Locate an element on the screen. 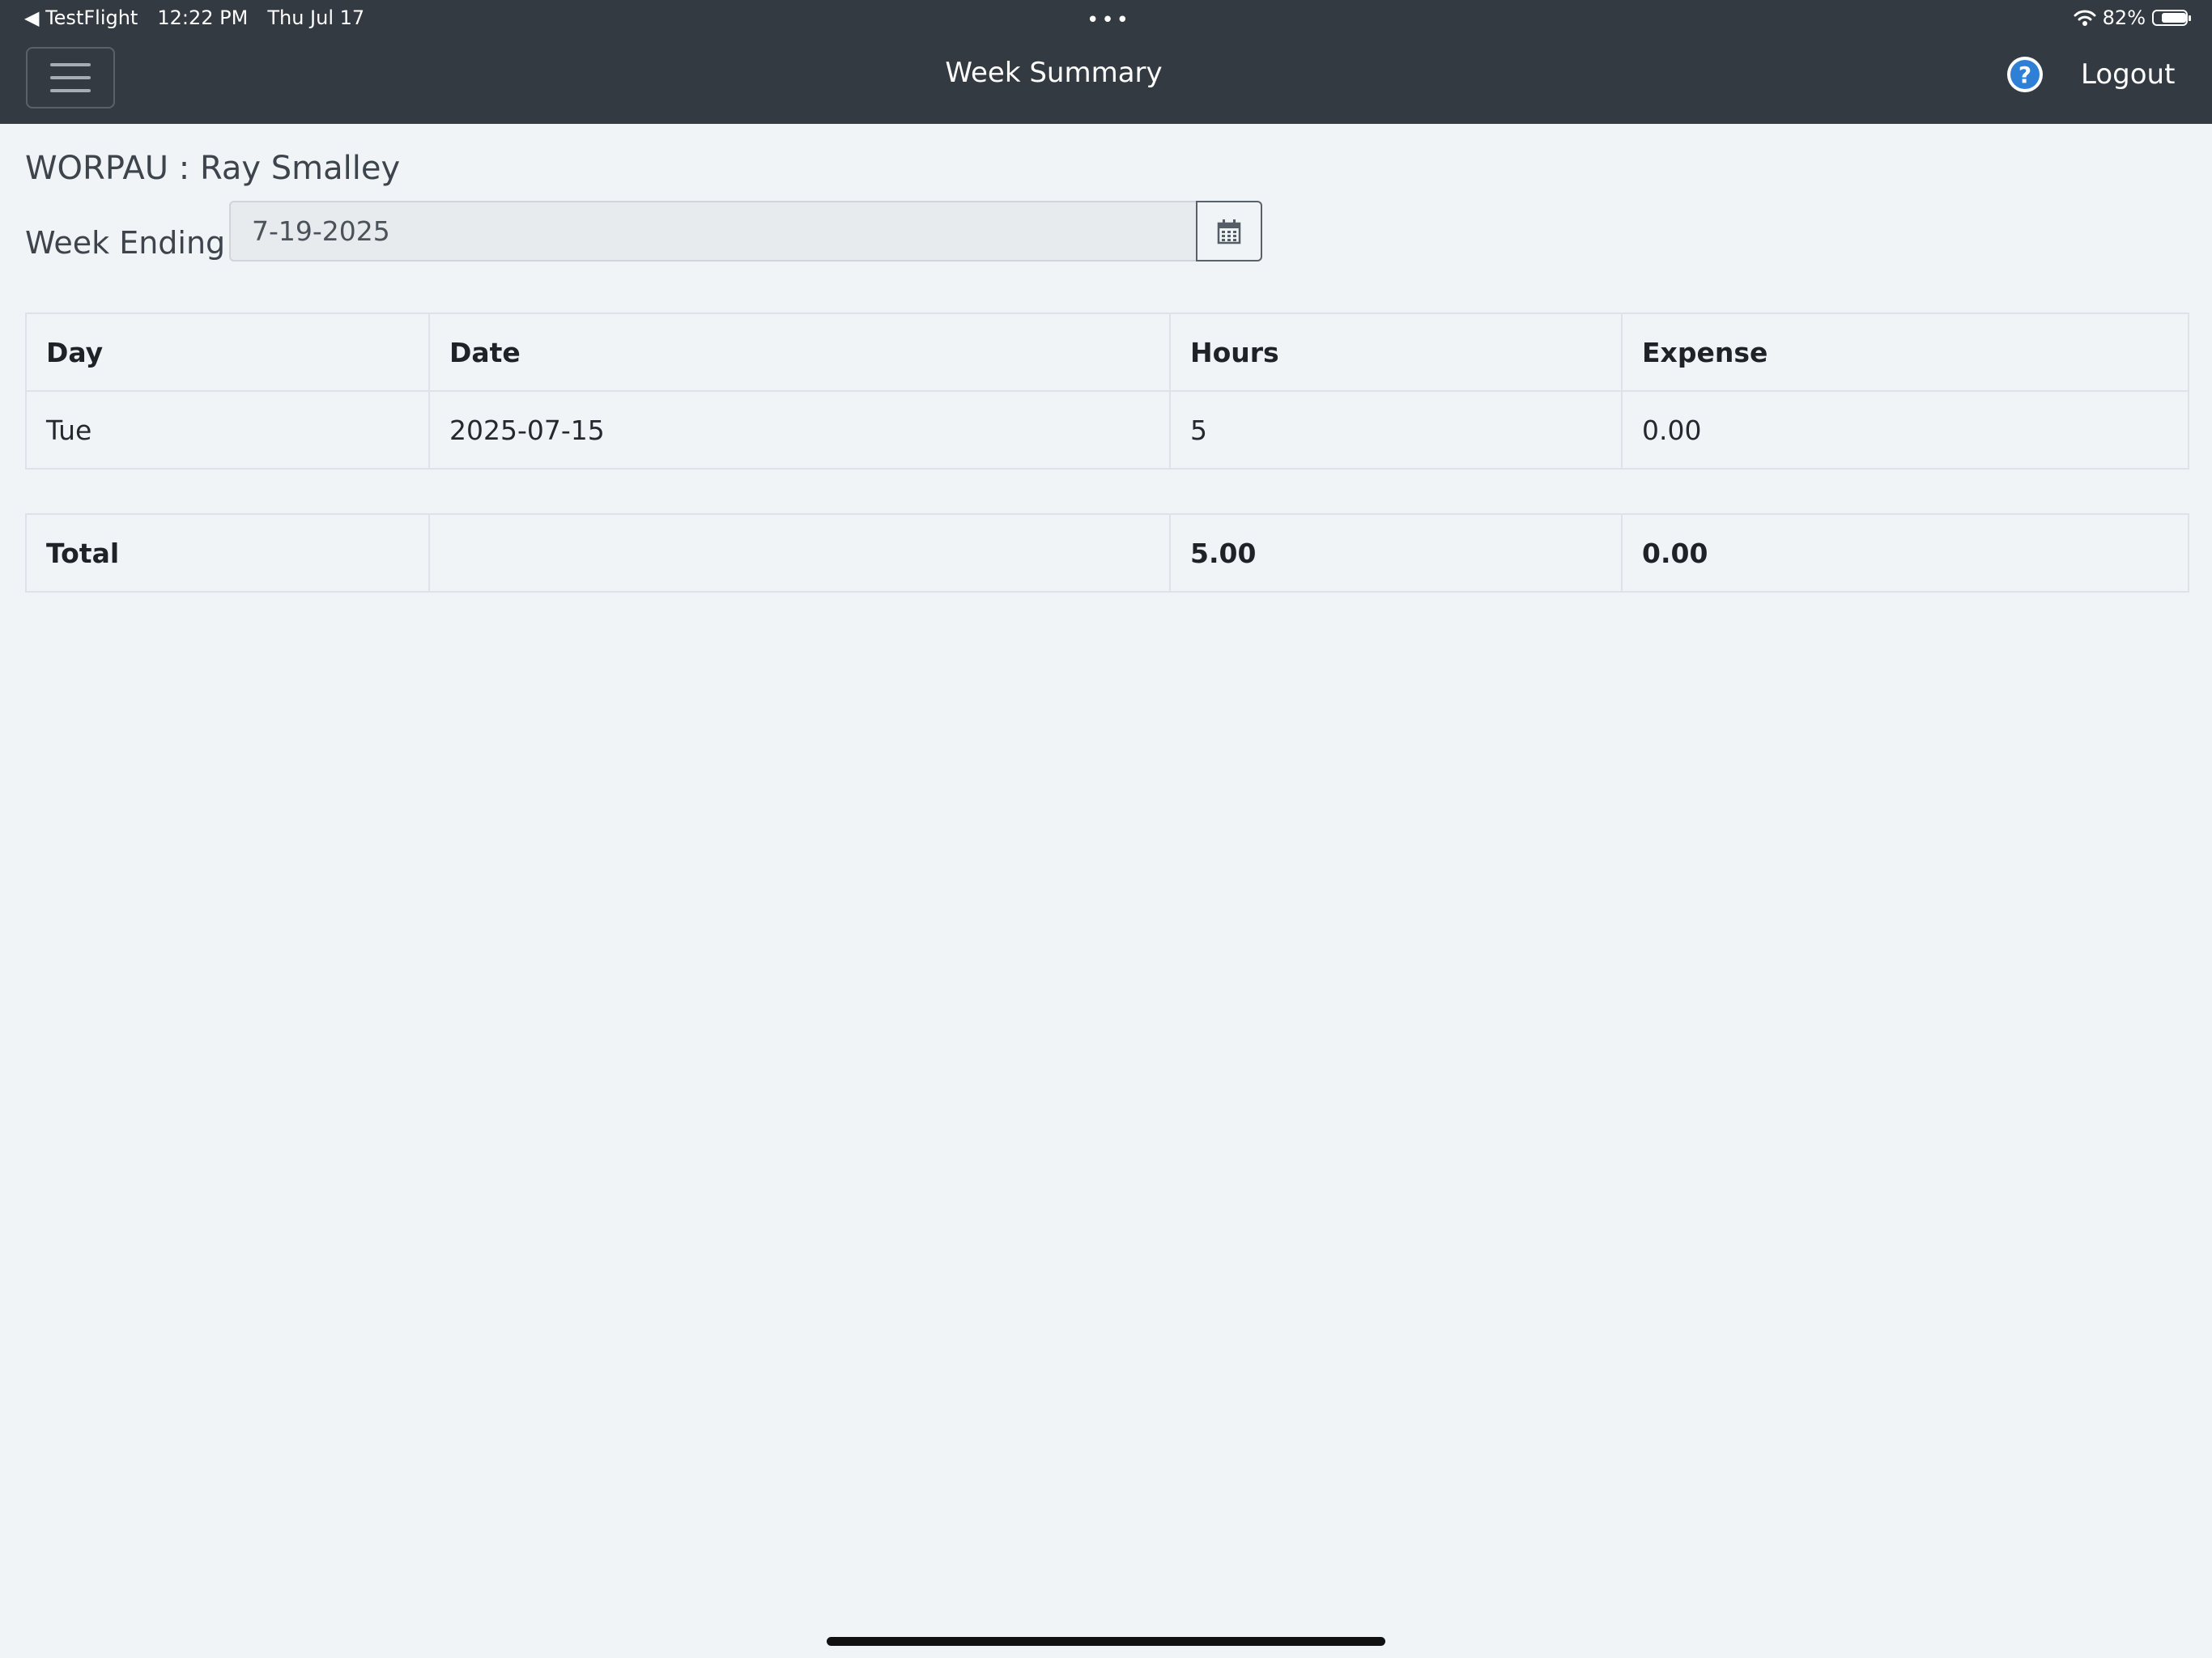  totals-table: Total 5.00 0.00 is located at coordinates (1107, 553).